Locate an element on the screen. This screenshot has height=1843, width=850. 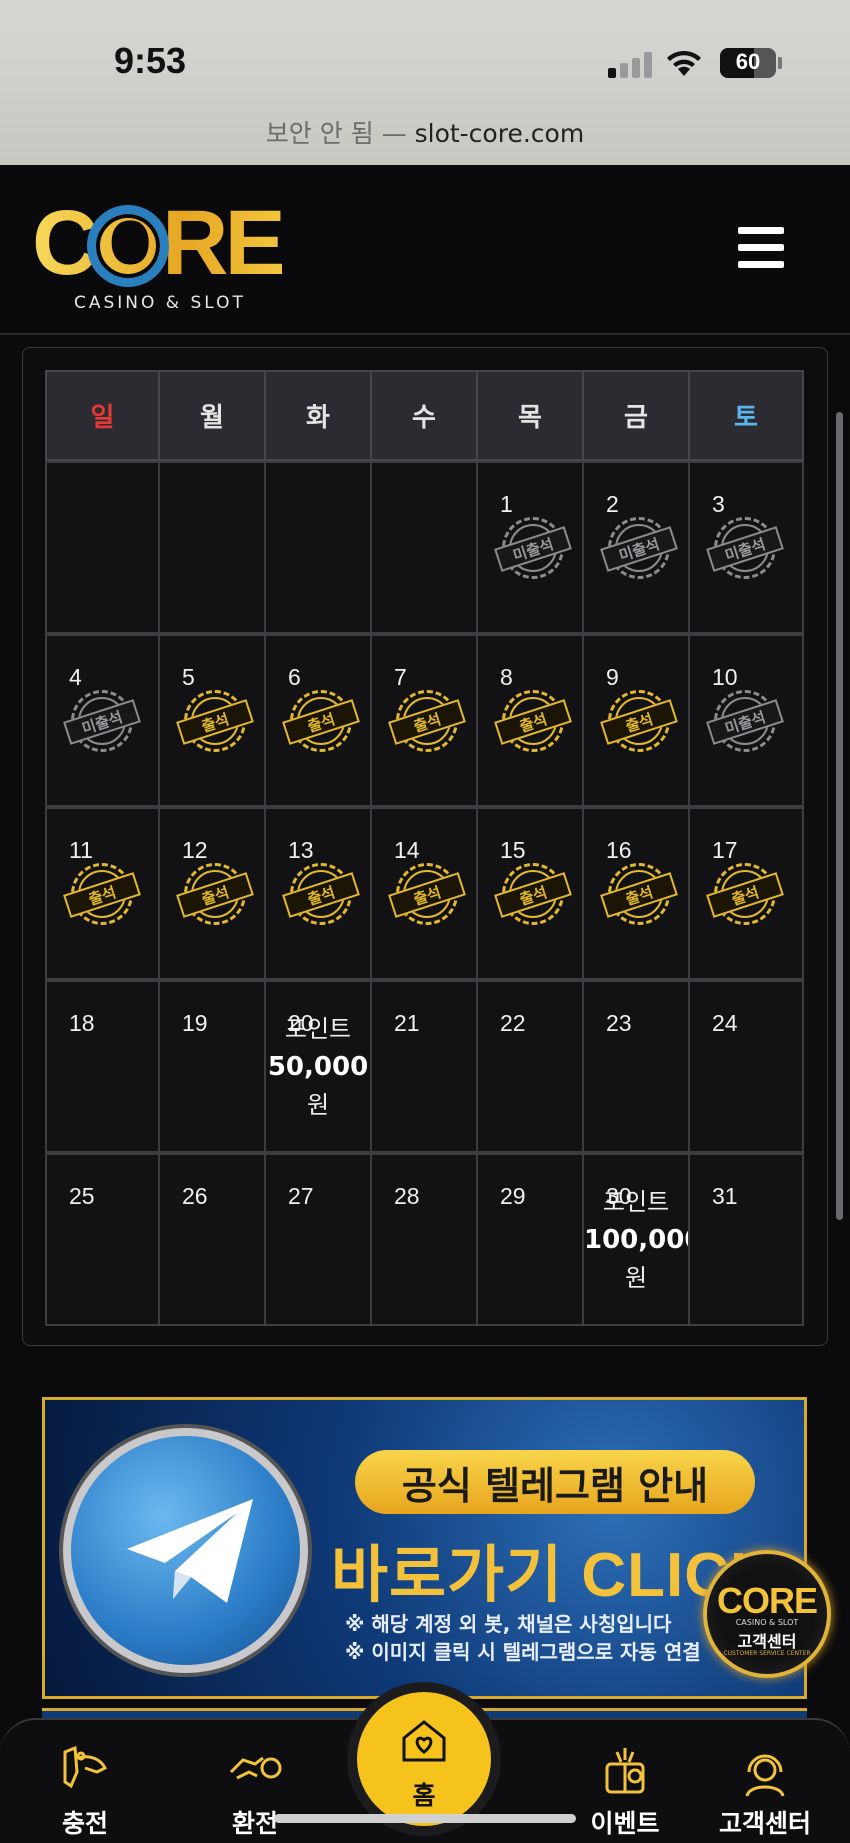
day-number: 28 is located at coordinates (407, 1196).